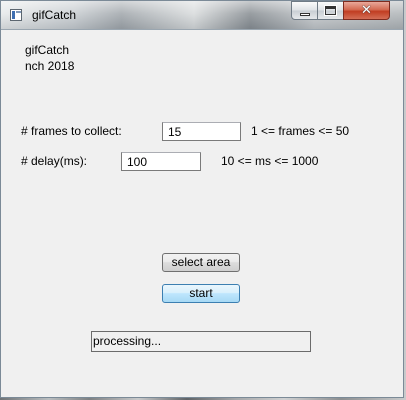 This screenshot has height=400, width=406. Describe the element at coordinates (161, 161) in the screenshot. I see `delay-input` at that location.